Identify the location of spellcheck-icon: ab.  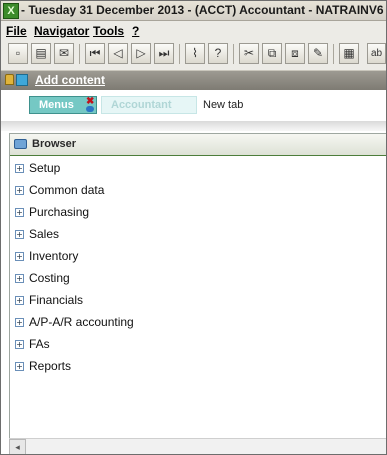
(376, 53).